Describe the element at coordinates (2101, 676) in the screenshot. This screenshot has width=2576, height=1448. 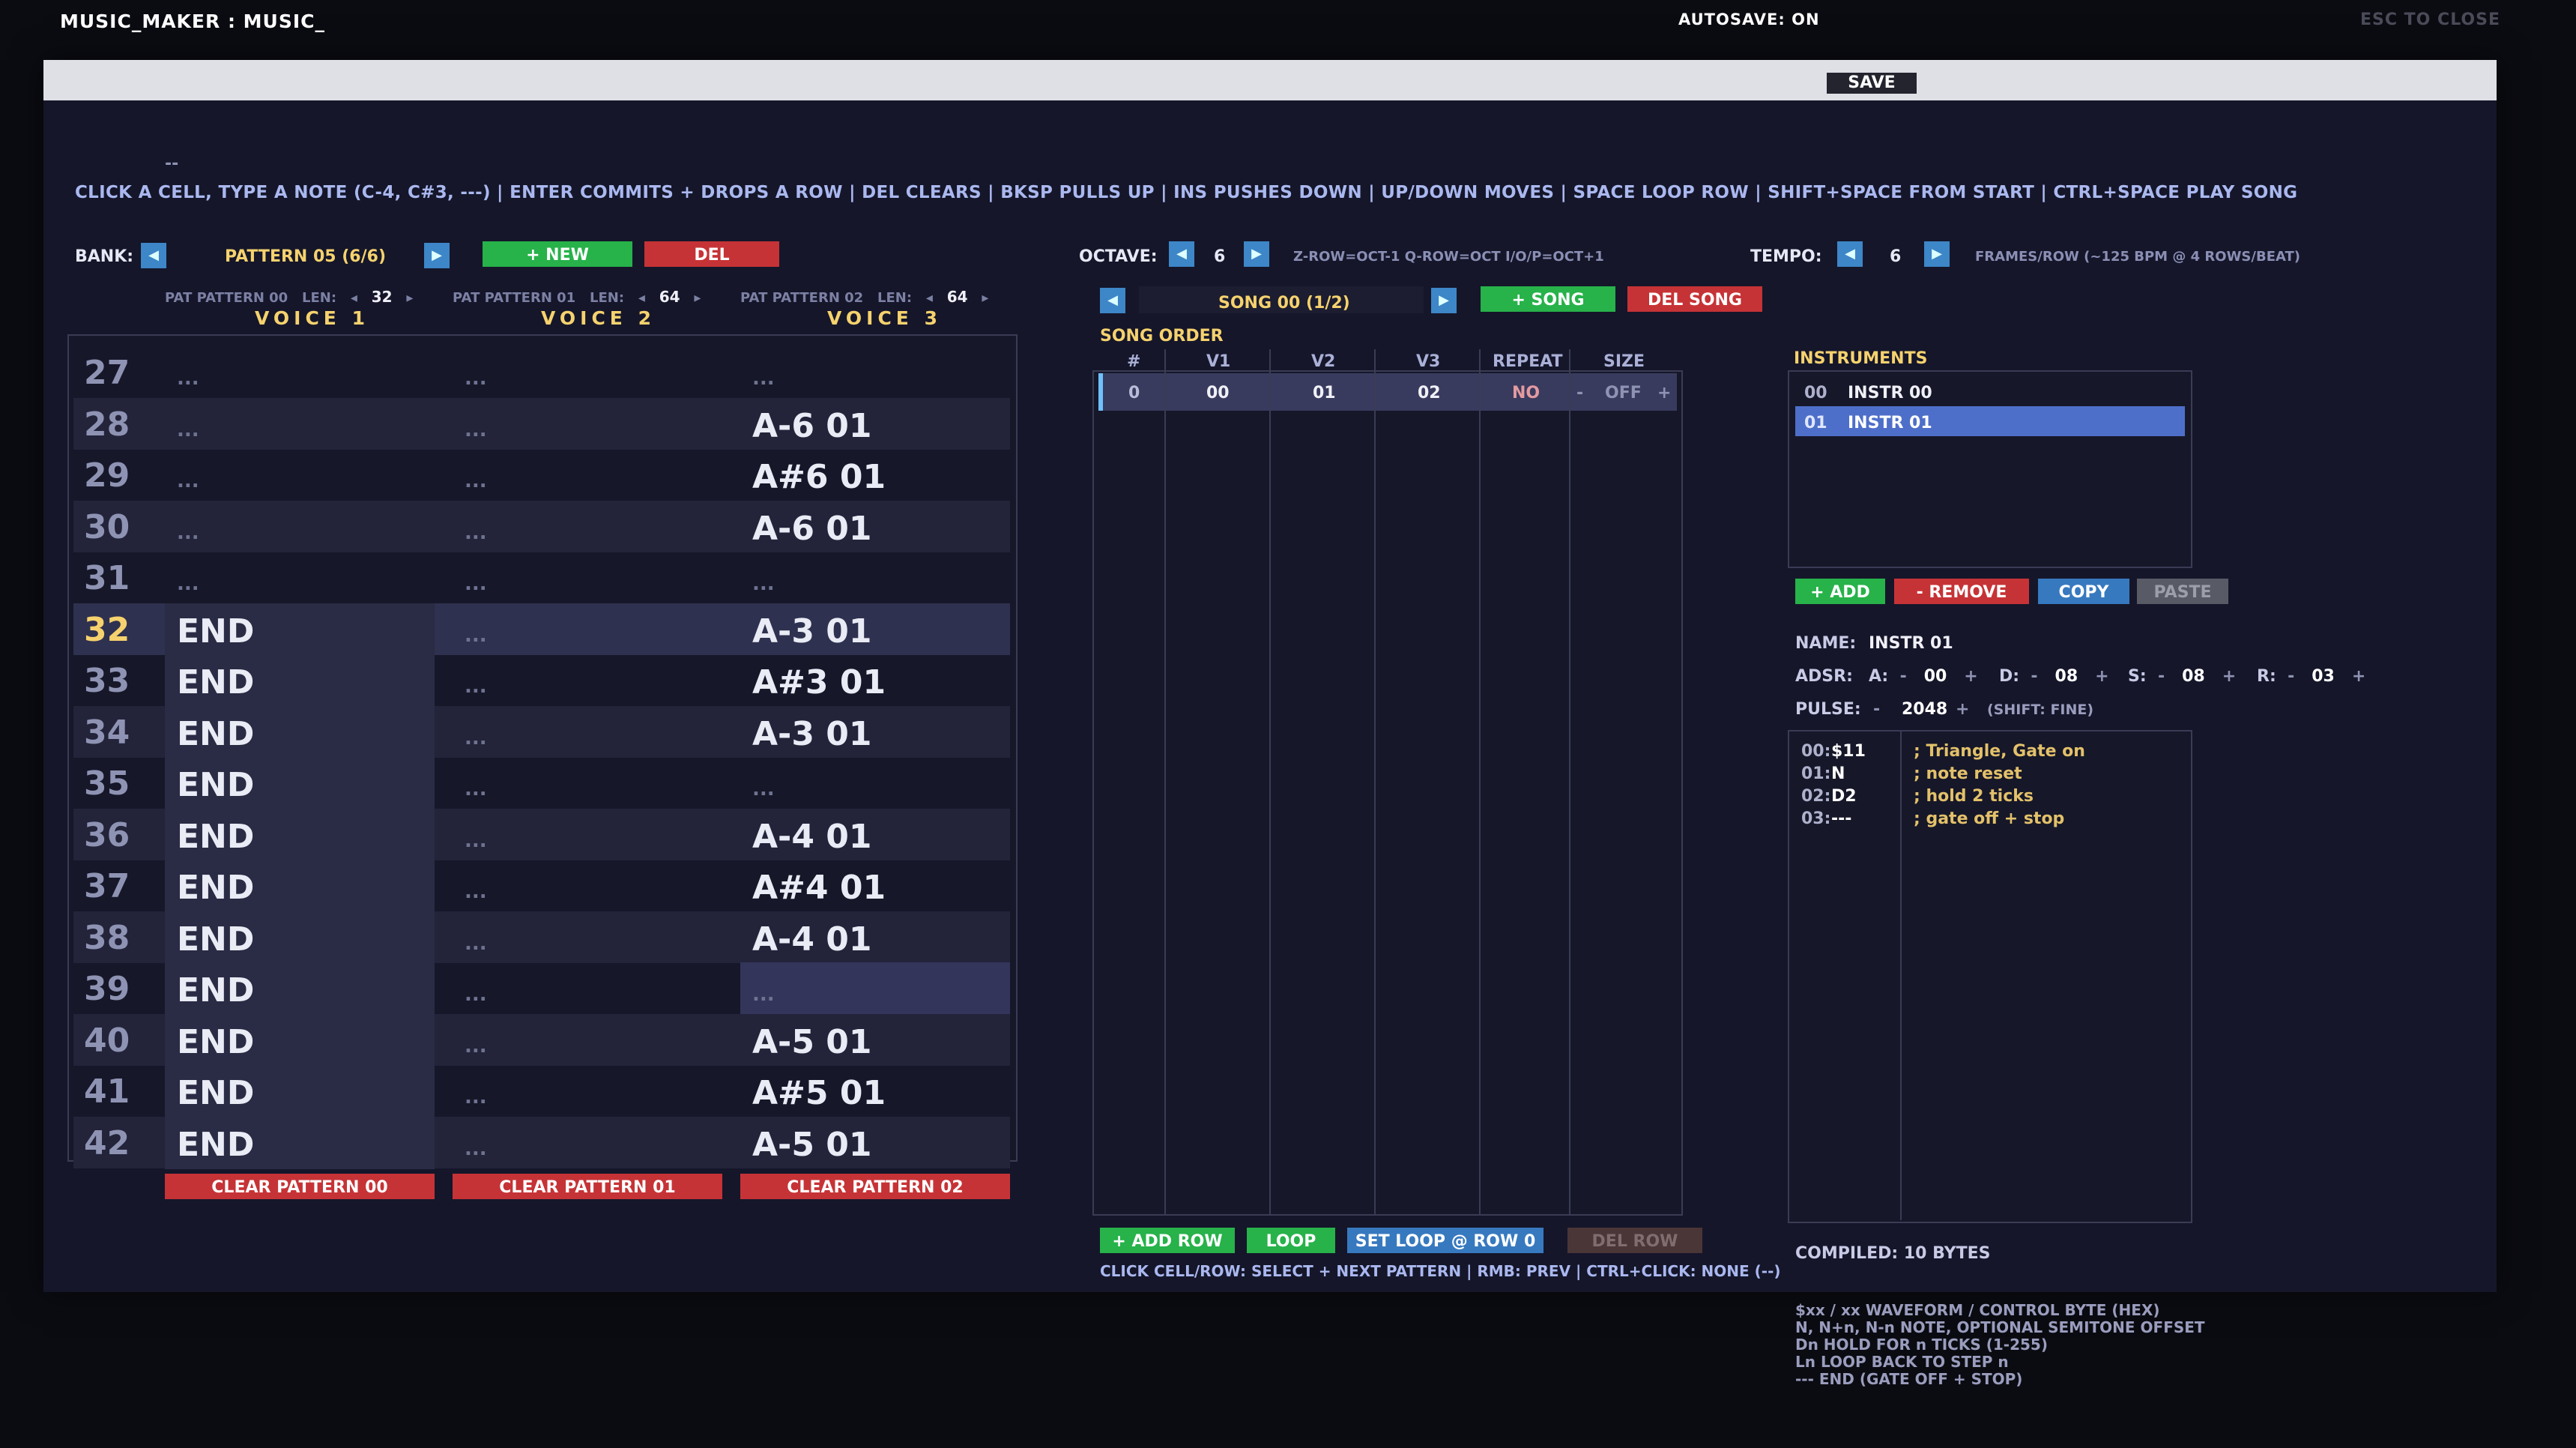
I see `decay-plus-button: +` at that location.